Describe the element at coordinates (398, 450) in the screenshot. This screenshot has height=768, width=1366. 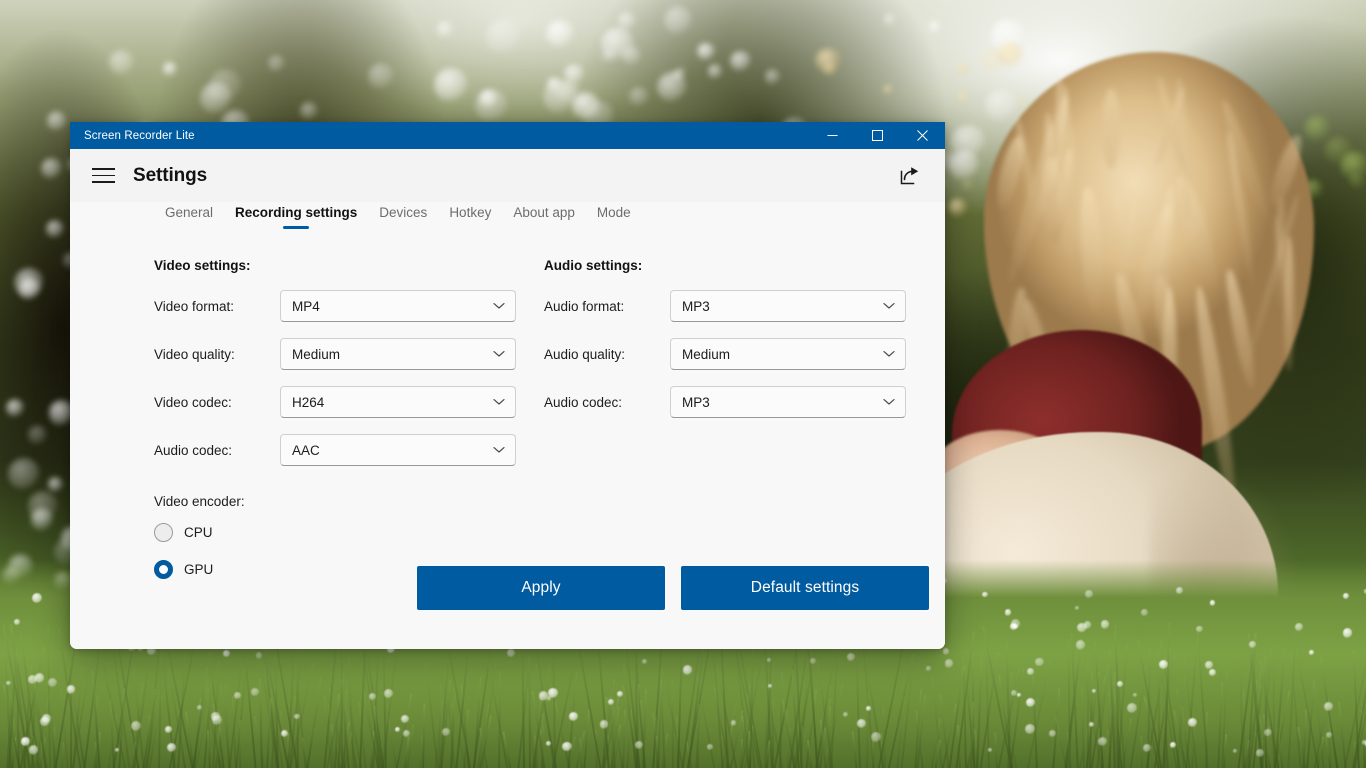
I see `combo-audio-codec-left: AAC` at that location.